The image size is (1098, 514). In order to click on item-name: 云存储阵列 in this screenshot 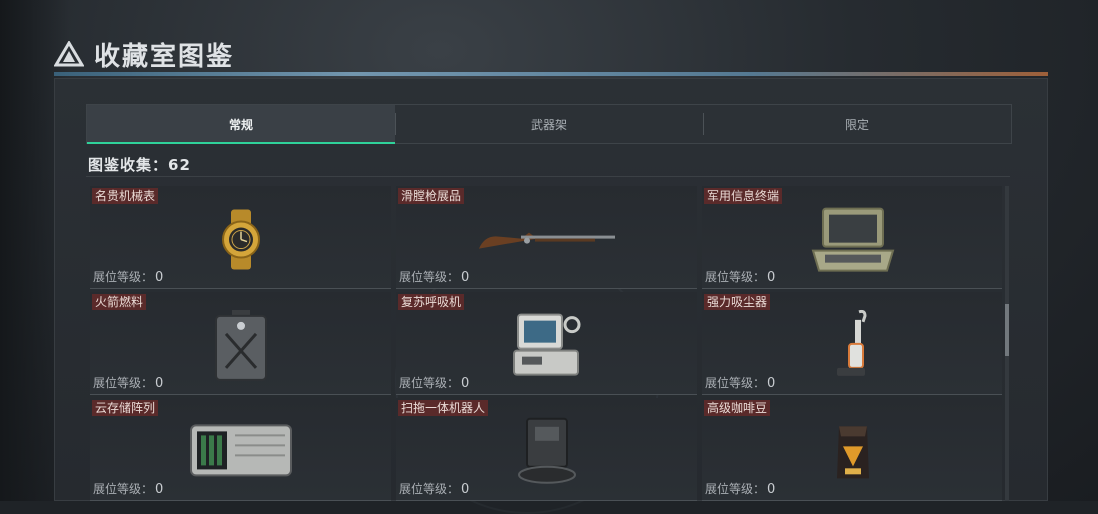, I will do `click(125, 408)`.